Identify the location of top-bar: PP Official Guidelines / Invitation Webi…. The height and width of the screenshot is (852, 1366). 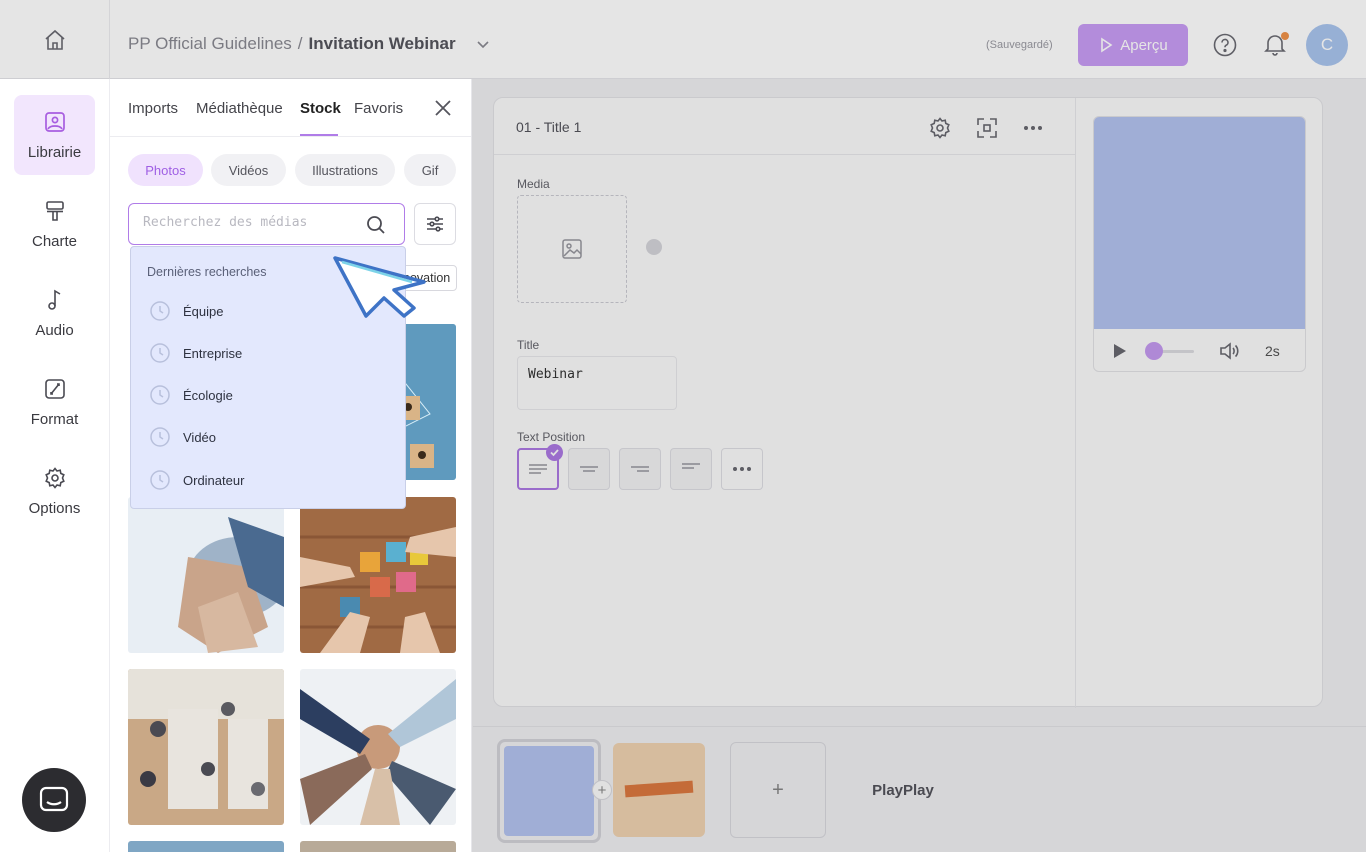
(683, 39).